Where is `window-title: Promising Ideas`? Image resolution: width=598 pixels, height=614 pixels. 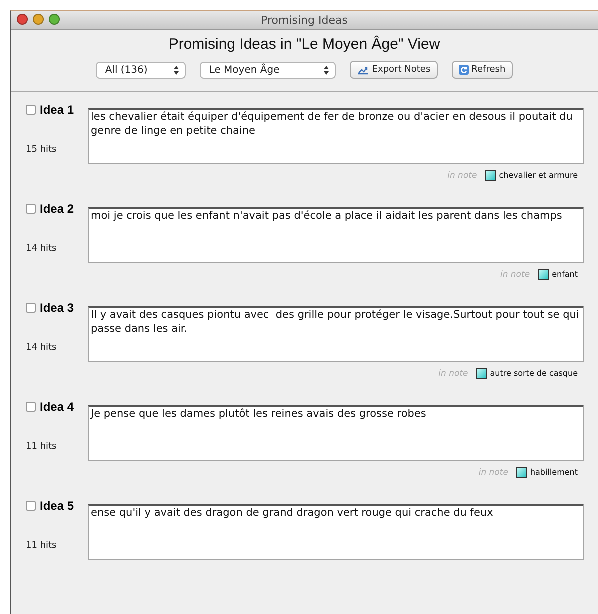
window-title: Promising Ideas is located at coordinates (304, 20).